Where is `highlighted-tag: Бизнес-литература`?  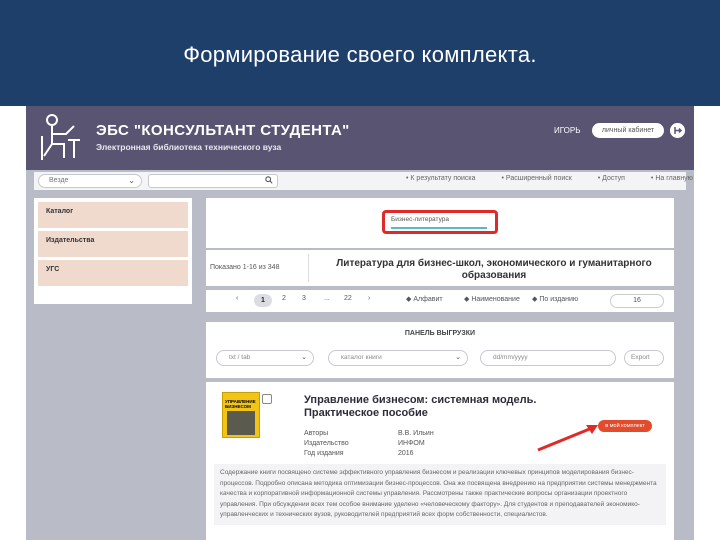
highlighted-tag: Бизнес-литература is located at coordinates (440, 222).